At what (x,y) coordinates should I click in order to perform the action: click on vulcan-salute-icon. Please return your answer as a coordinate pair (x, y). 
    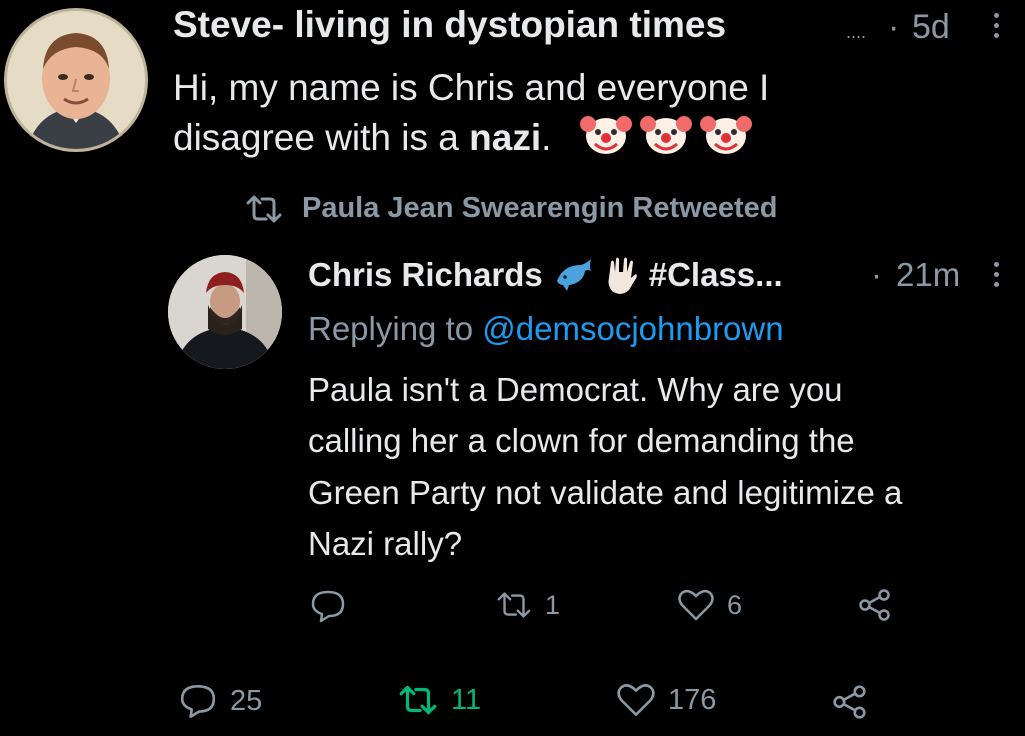
    Looking at the image, I should click on (622, 275).